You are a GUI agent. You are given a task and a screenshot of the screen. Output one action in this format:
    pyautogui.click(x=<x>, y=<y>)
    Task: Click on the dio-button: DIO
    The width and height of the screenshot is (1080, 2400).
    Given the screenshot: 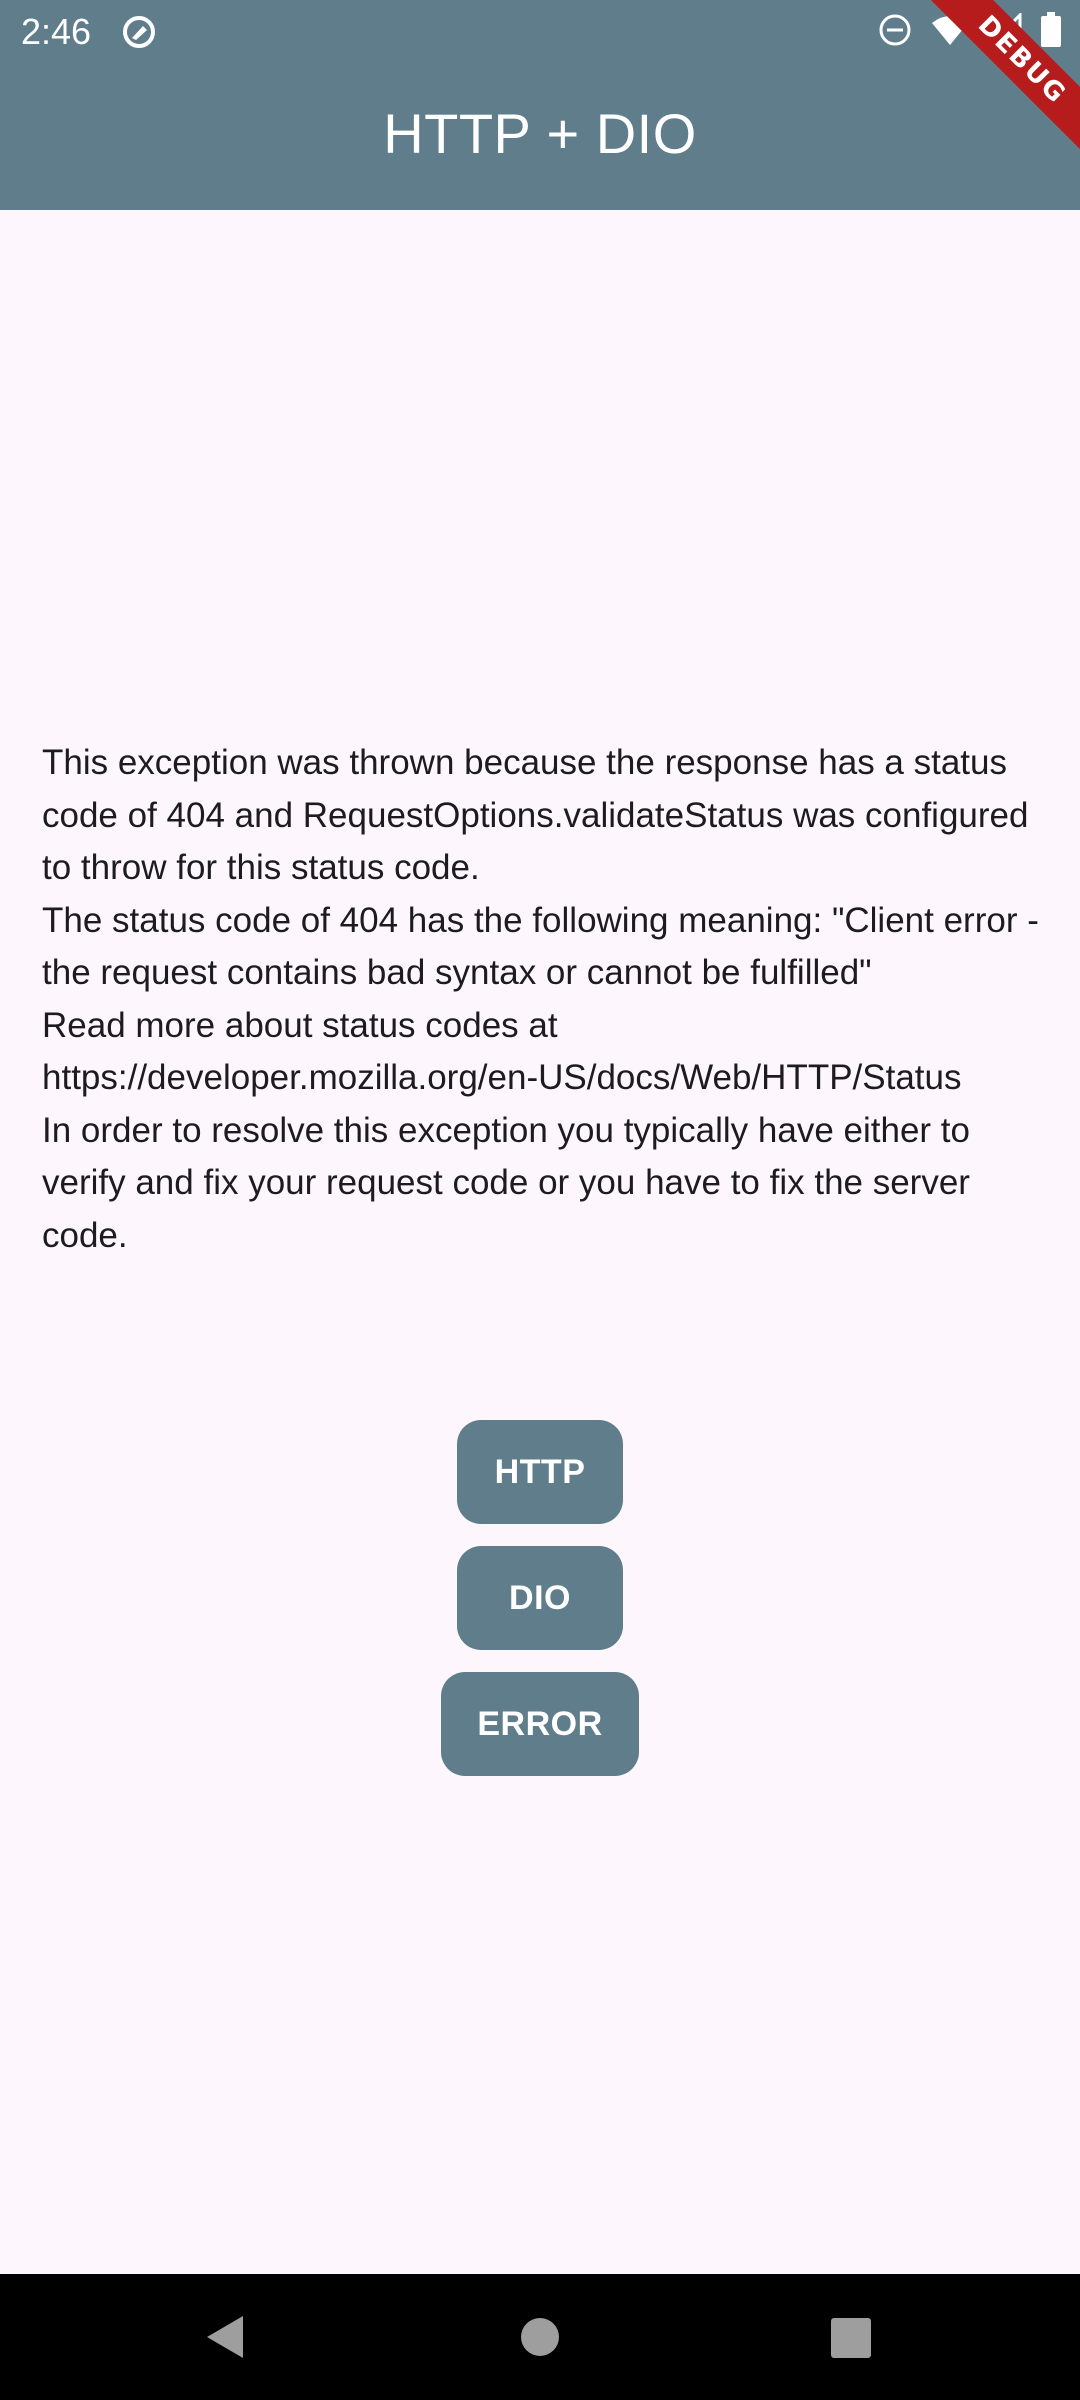 What is the action you would take?
    pyautogui.click(x=540, y=1598)
    